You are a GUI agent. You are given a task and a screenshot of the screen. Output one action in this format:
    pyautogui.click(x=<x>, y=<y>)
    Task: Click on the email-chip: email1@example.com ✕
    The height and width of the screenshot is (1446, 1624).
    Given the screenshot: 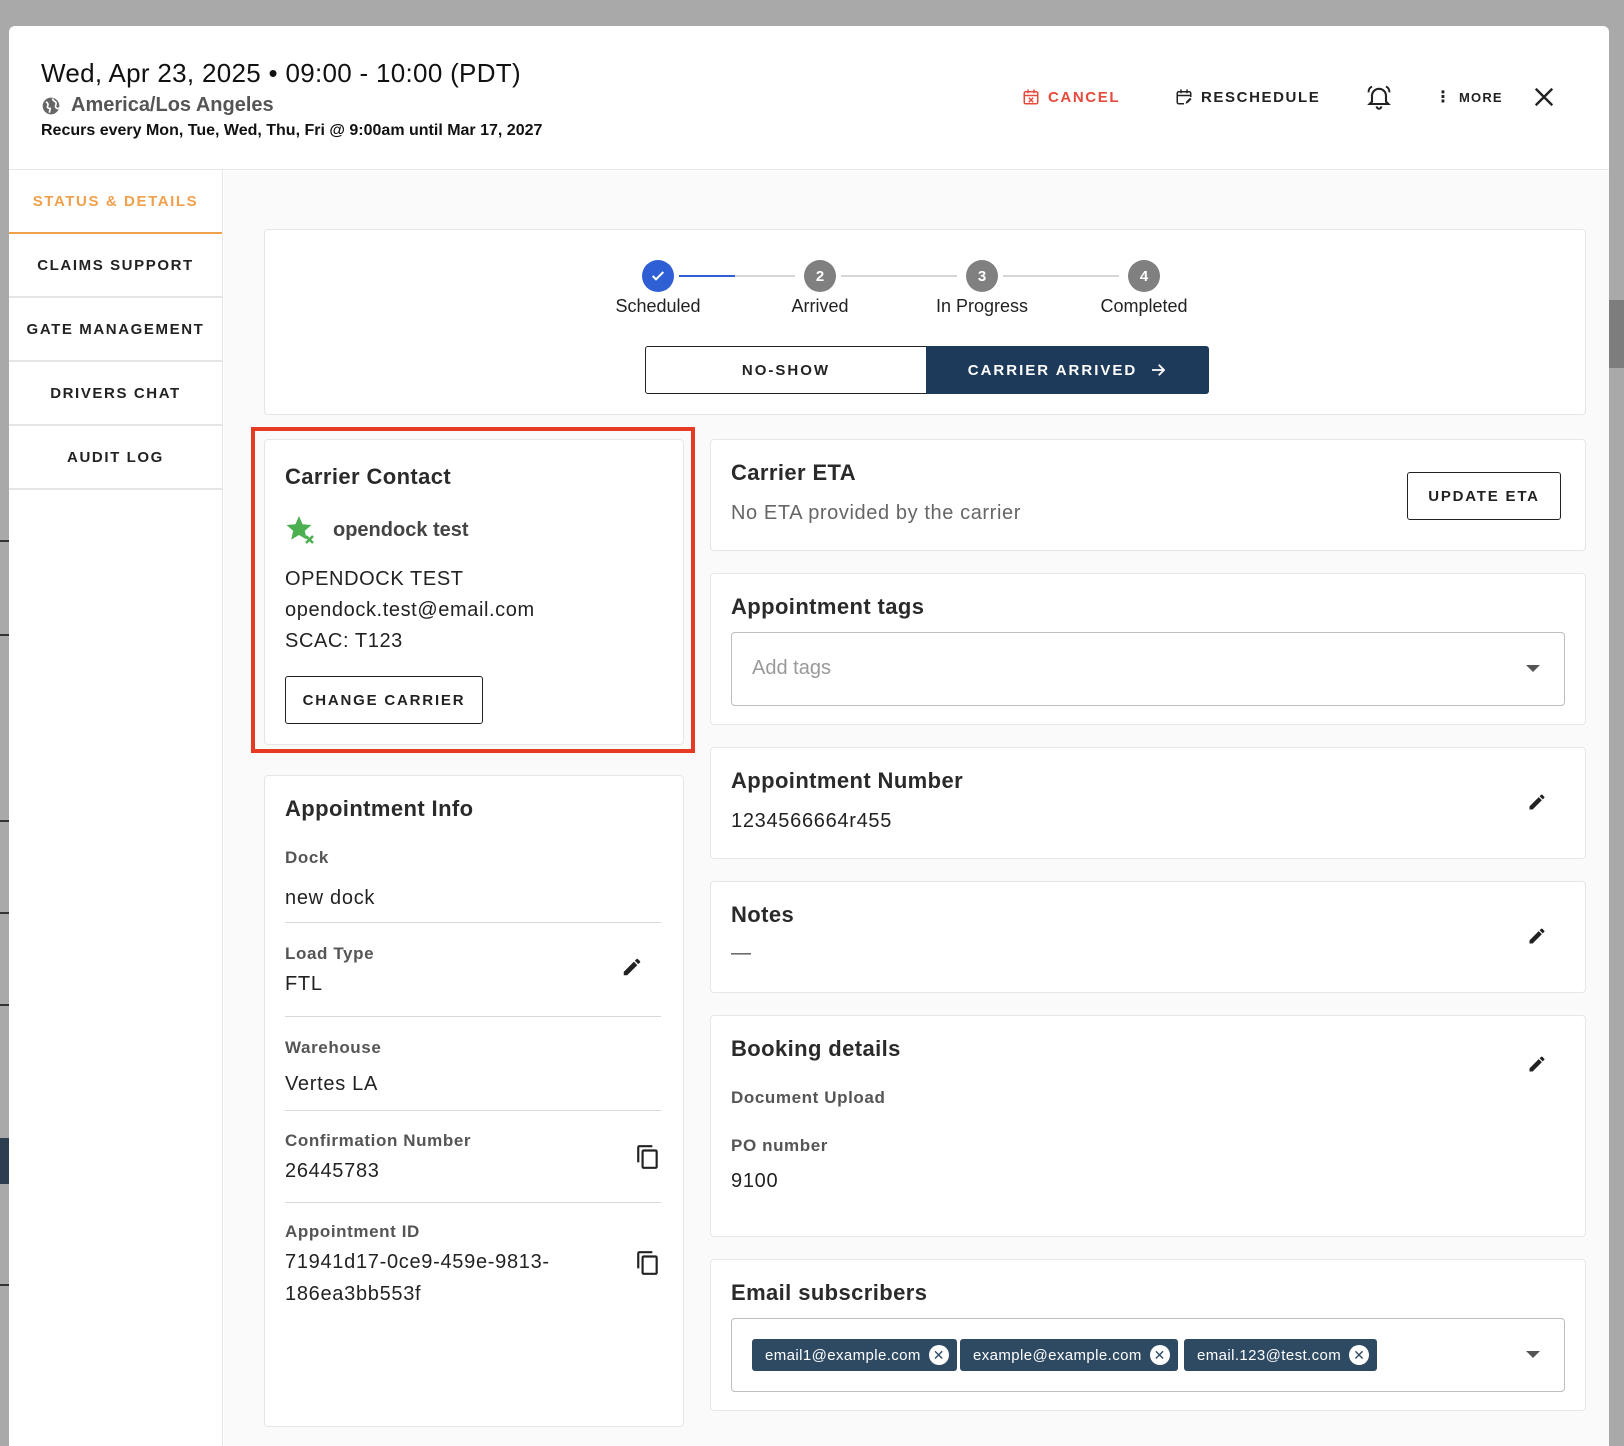 What is the action you would take?
    pyautogui.click(x=854, y=1355)
    